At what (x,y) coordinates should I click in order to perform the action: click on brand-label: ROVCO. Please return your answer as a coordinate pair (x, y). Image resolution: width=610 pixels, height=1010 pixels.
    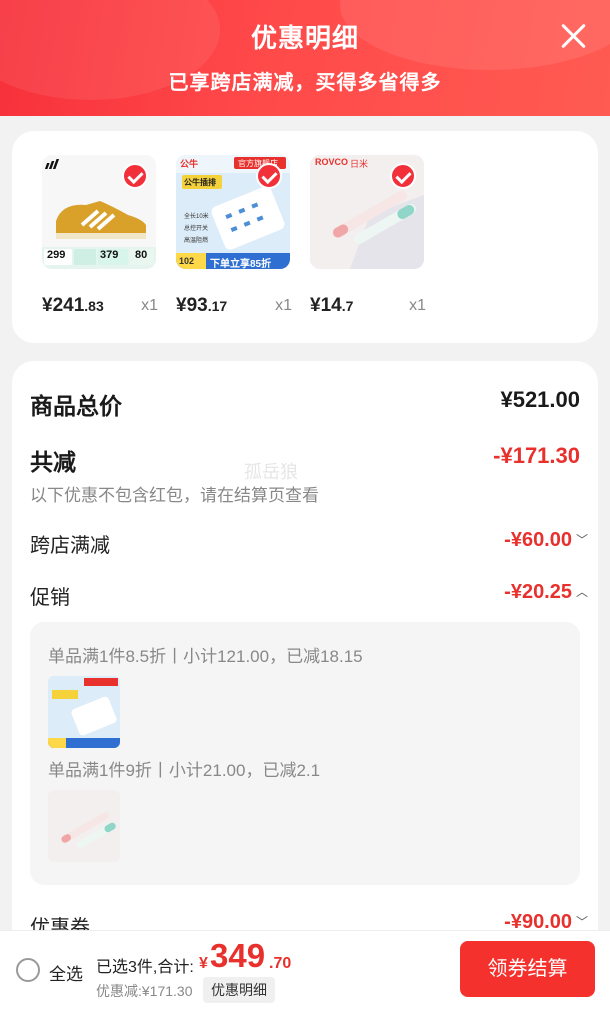
    Looking at the image, I should click on (332, 162).